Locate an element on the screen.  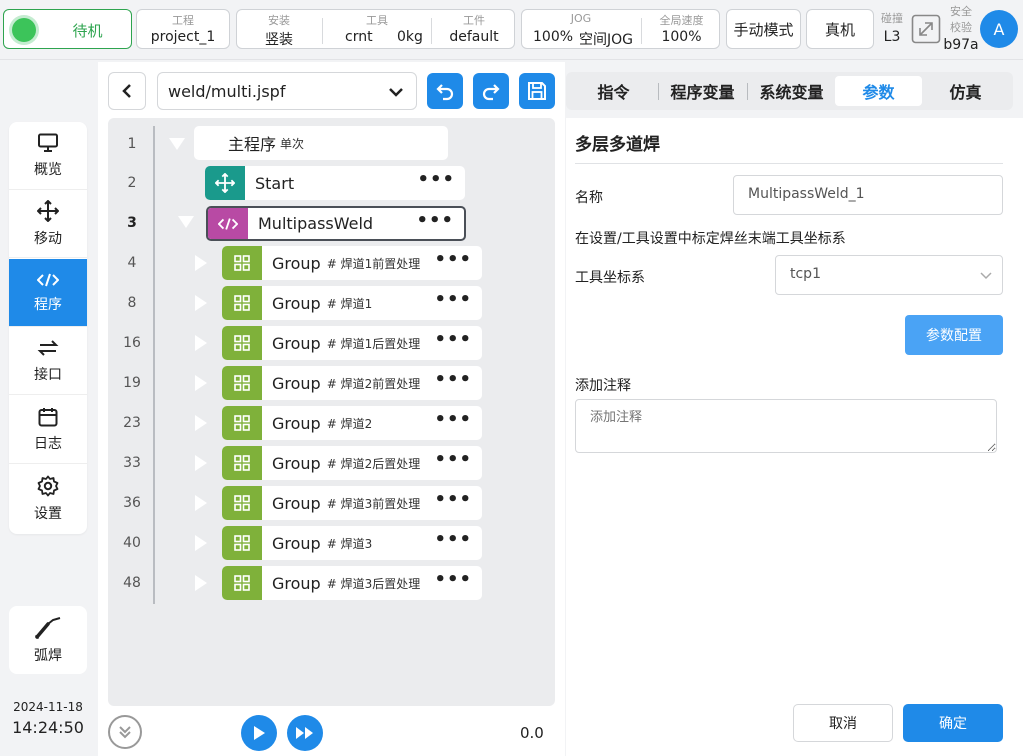
divider is located at coordinates (789, 163).